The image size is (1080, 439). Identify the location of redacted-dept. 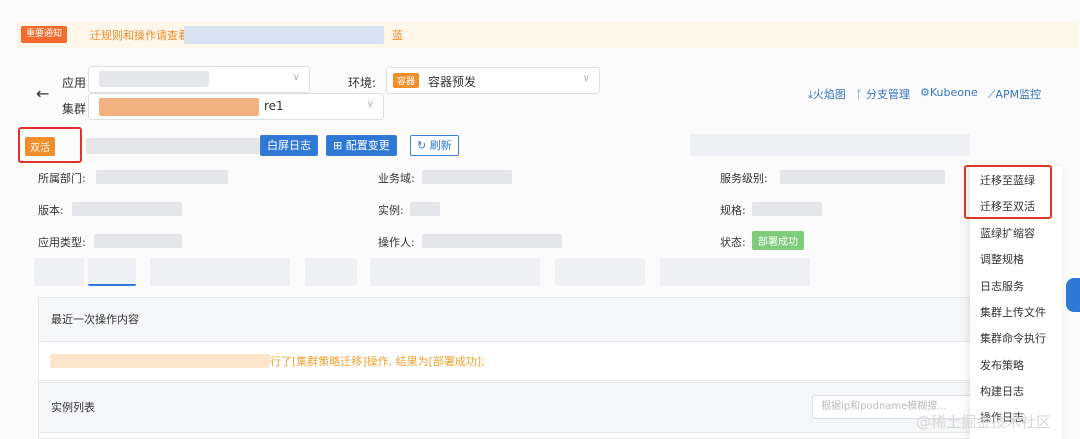
(162, 177).